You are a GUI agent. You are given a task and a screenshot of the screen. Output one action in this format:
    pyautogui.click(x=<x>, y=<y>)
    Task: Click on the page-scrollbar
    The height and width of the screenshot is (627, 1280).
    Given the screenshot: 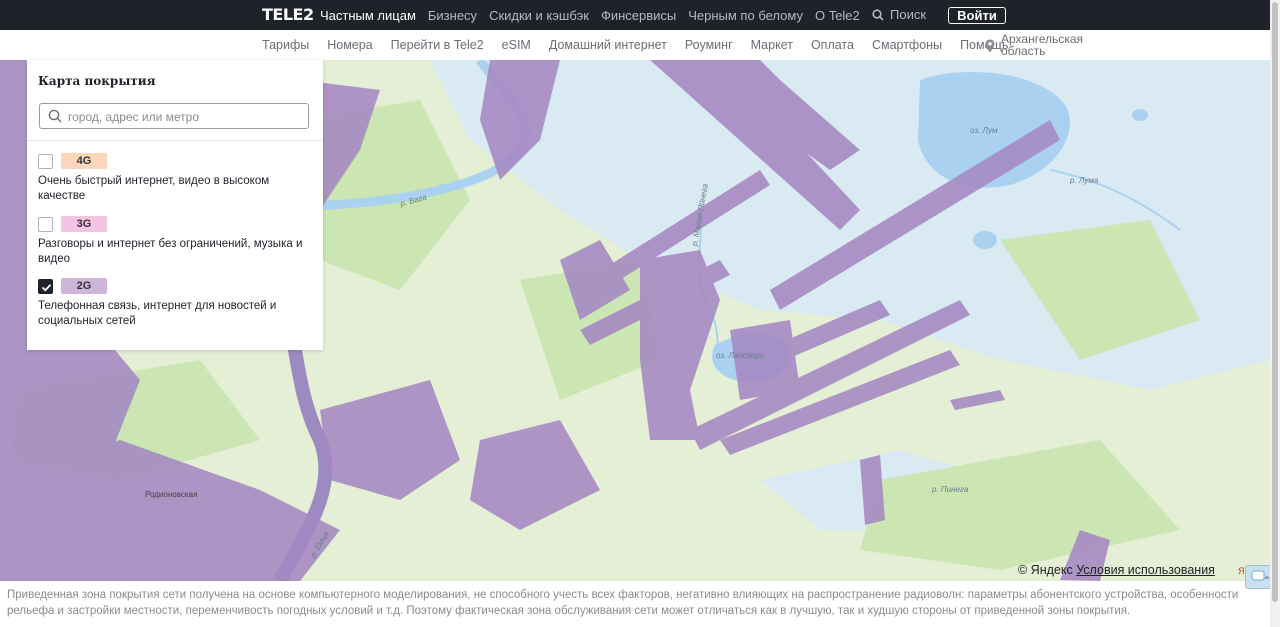 What is the action you would take?
    pyautogui.click(x=1275, y=313)
    